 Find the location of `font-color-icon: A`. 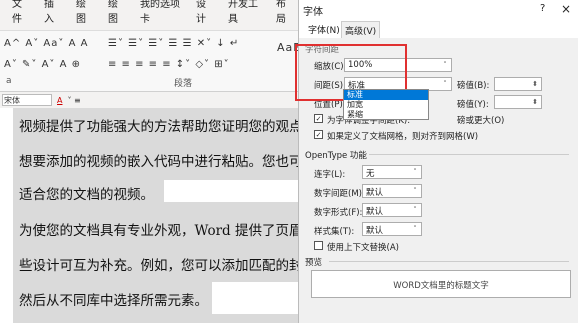

font-color-icon: A is located at coordinates (59, 100).